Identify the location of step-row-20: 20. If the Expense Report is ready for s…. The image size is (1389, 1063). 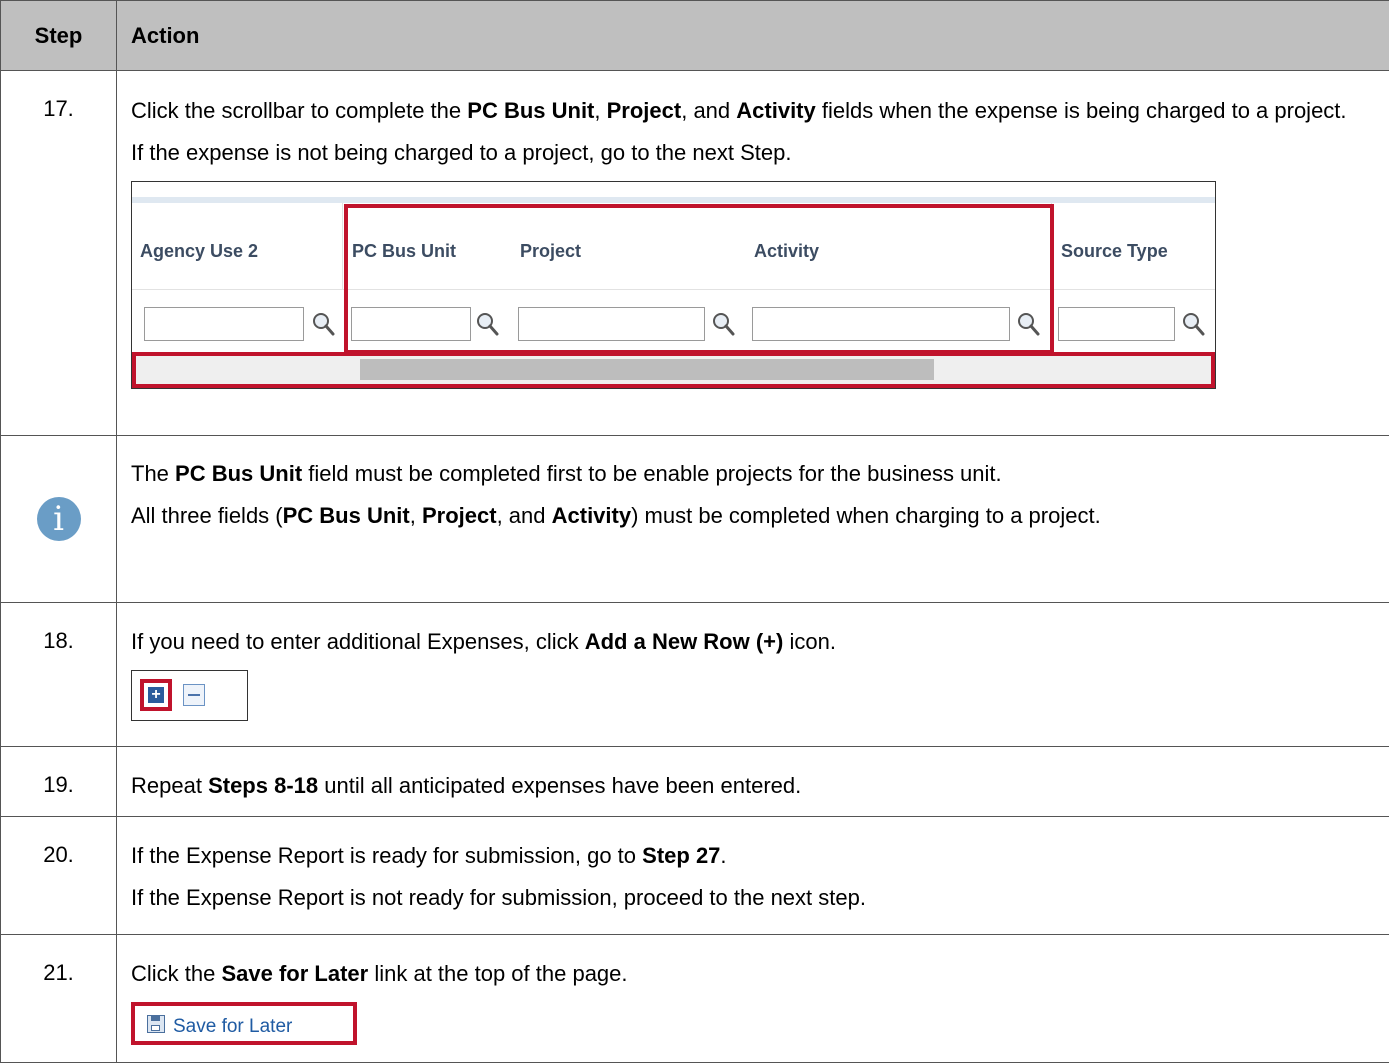
(694, 875).